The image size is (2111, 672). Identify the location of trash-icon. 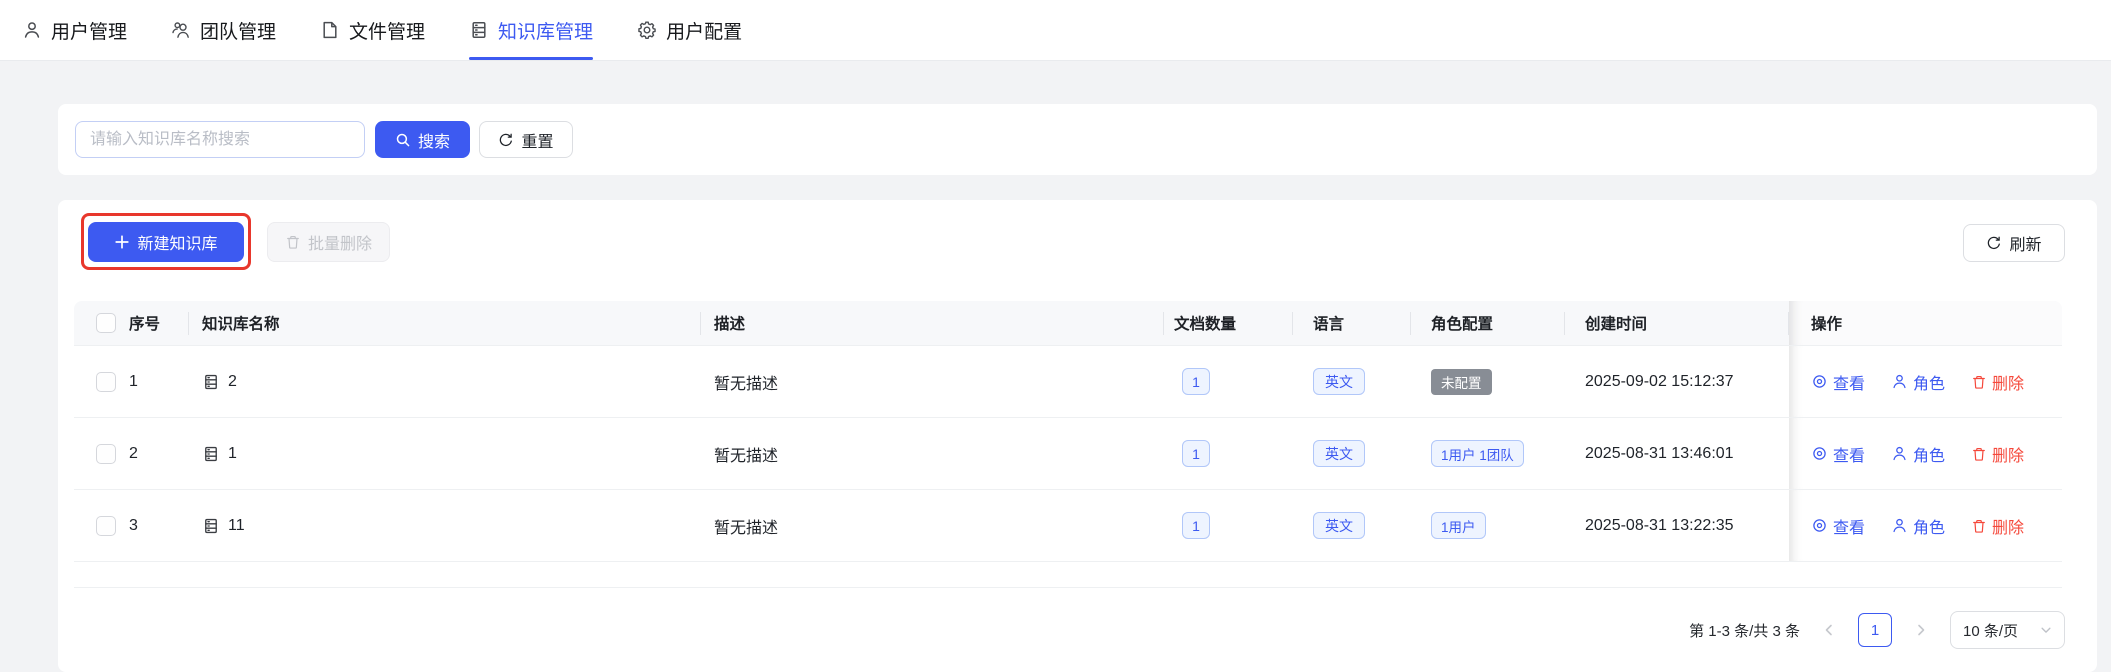
(293, 242).